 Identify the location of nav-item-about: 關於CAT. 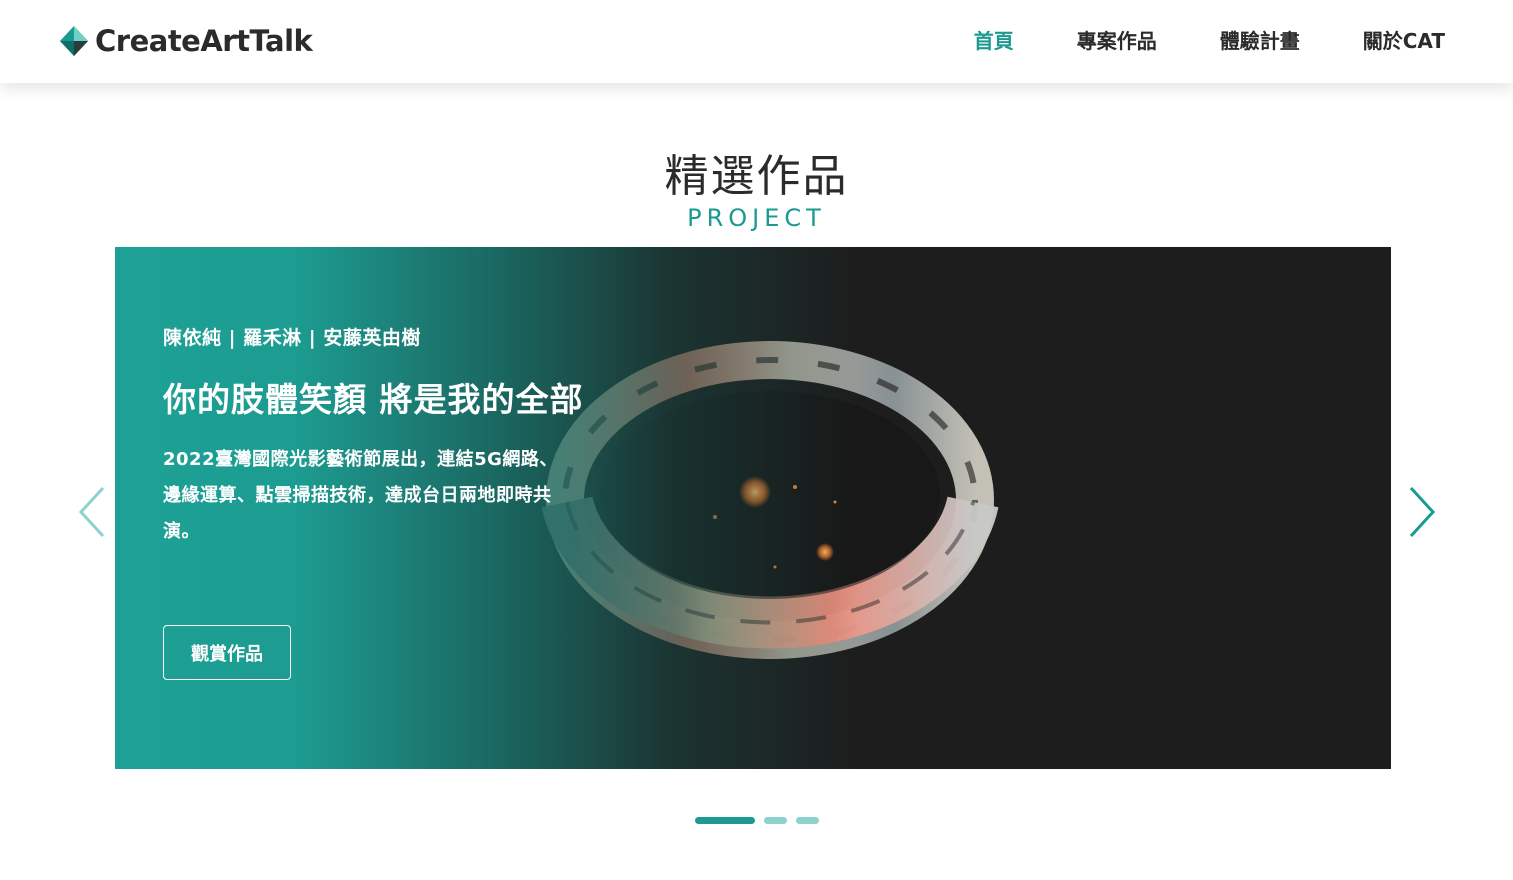
(1404, 41).